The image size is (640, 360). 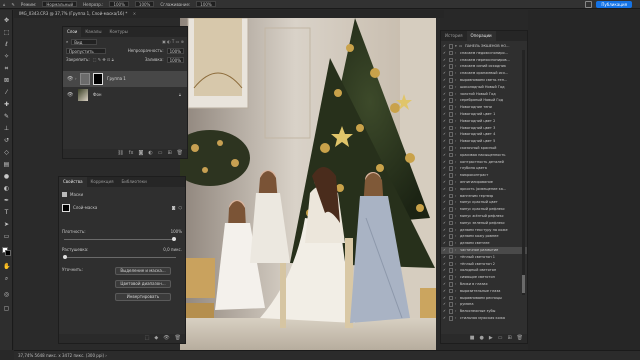 What do you see at coordinates (481, 36) in the screenshot?
I see `tab-actions: Операции` at bounding box center [481, 36].